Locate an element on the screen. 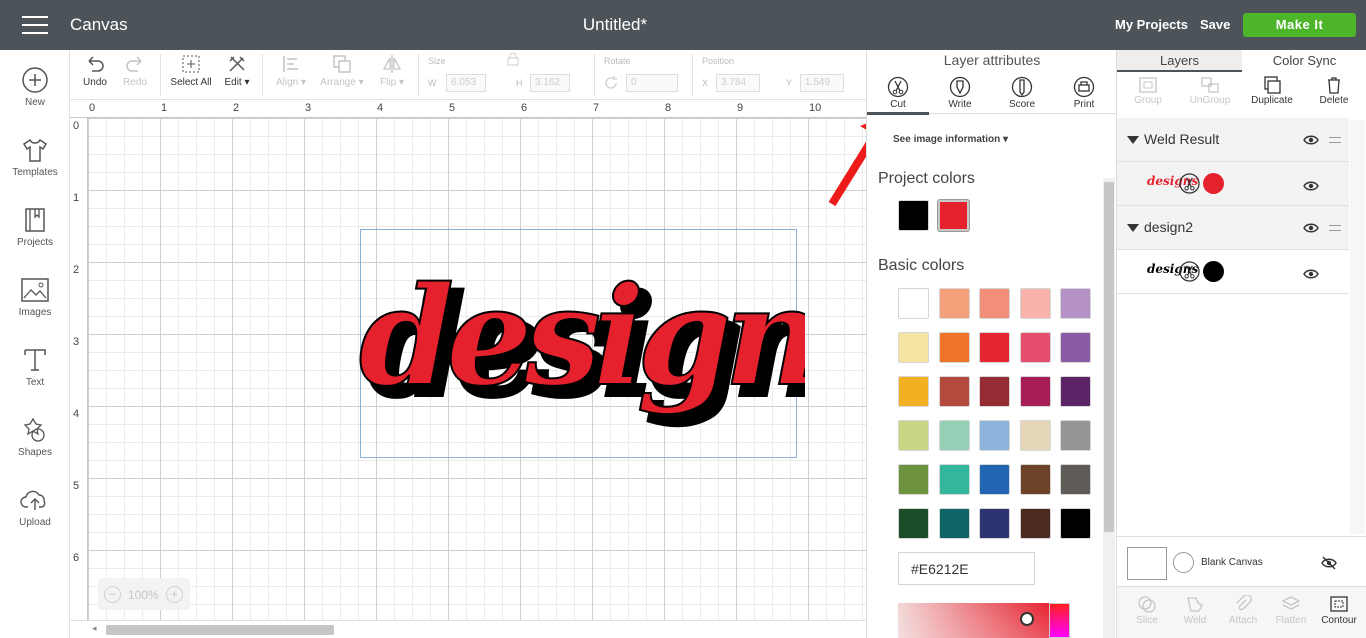 The height and width of the screenshot is (638, 1366). horizontal-scrollbar: ◂ is located at coordinates (468, 629).